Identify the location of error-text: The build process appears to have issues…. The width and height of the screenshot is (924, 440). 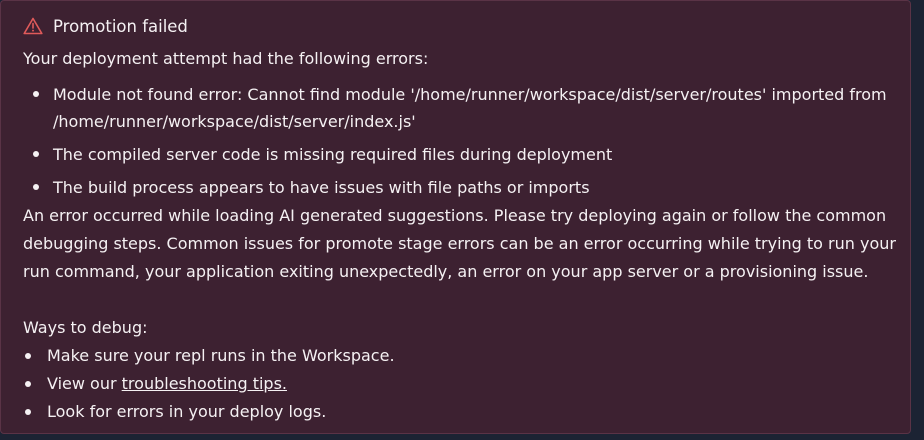
(321, 187).